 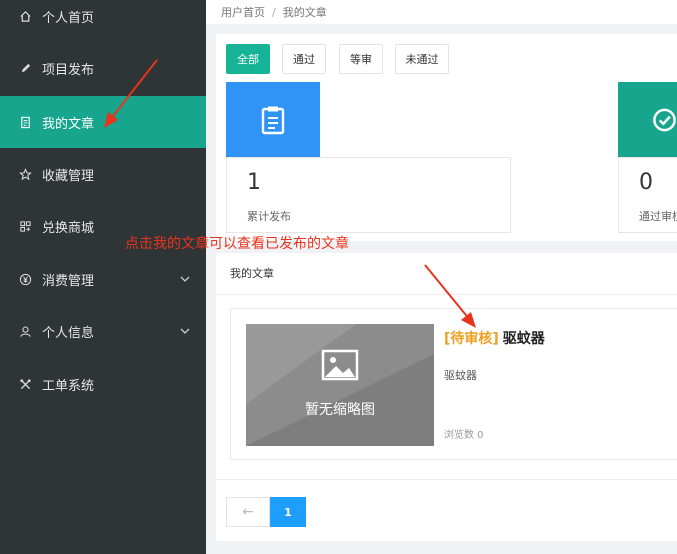 What do you see at coordinates (248, 59) in the screenshot?
I see `filter-all-button: 全部` at bounding box center [248, 59].